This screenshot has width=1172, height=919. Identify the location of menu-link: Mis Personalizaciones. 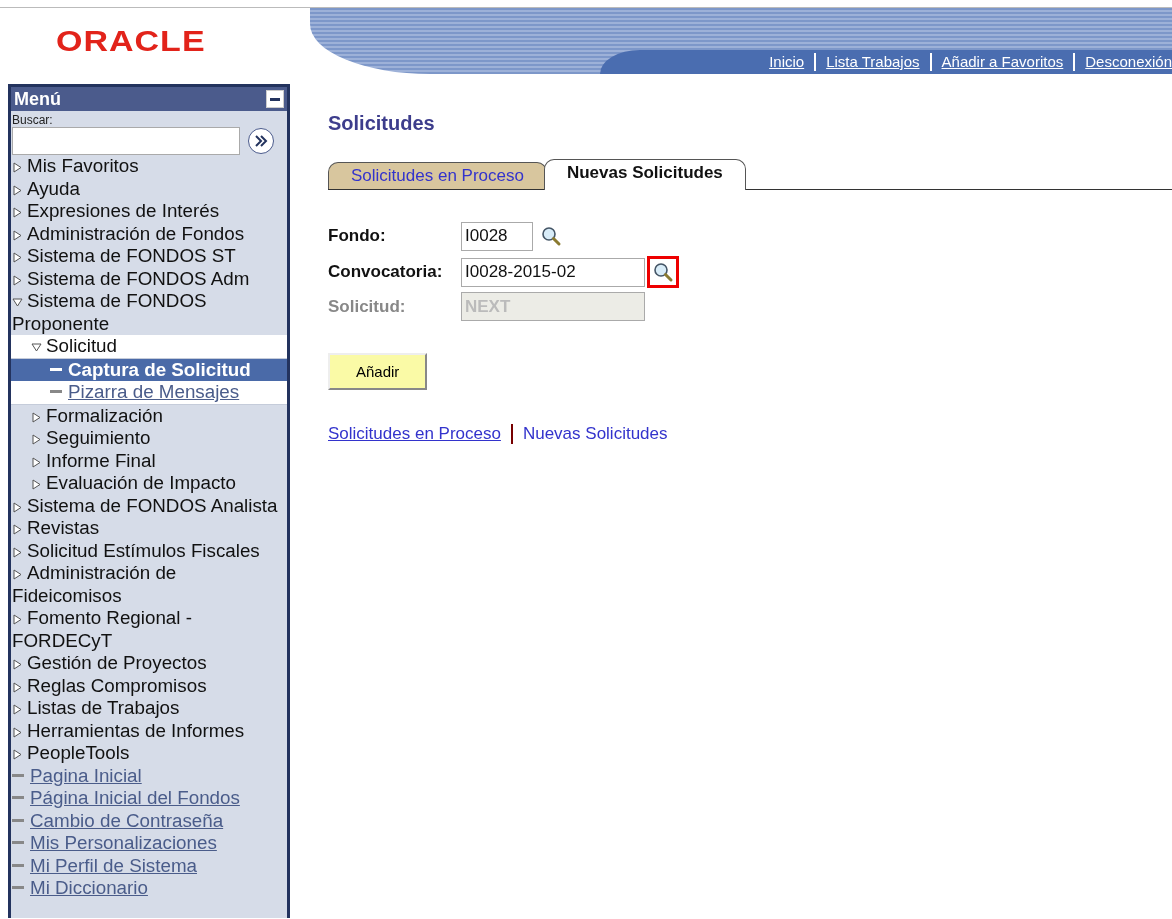
(123, 842).